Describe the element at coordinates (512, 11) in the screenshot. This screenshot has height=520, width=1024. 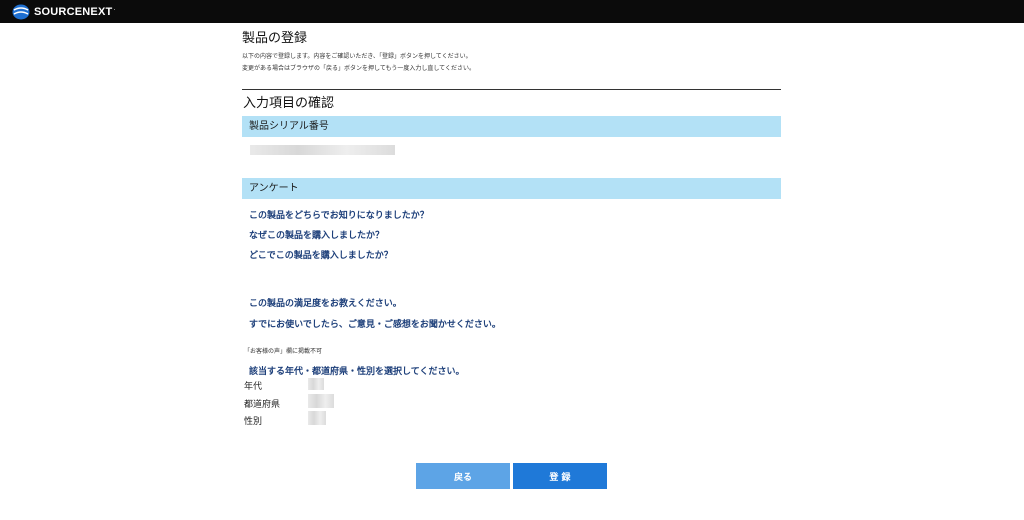
I see `top-bar: SOURCENEXT .` at that location.